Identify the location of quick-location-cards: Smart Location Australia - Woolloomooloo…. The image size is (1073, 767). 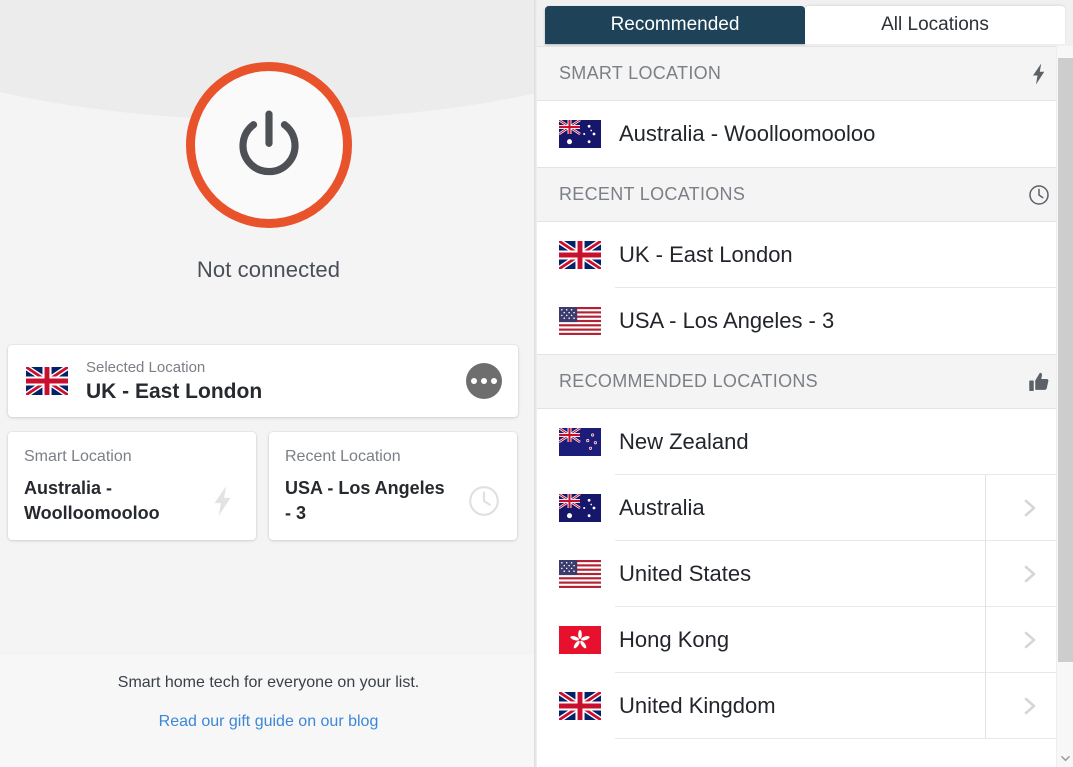
(263, 486).